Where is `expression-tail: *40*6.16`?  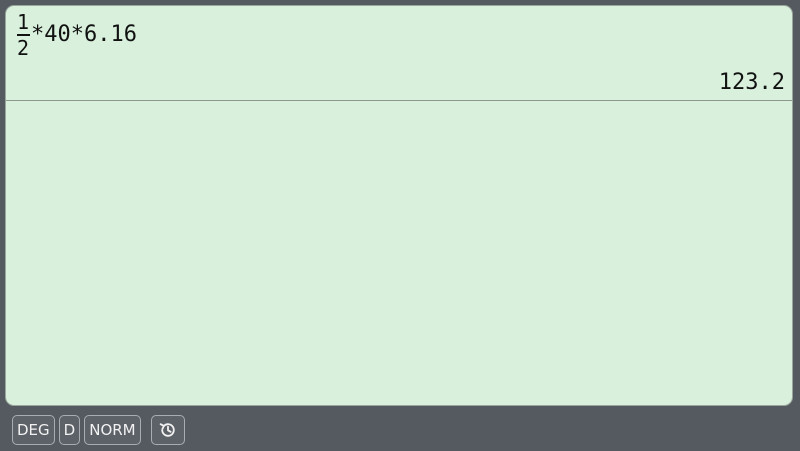
expression-tail: *40*6.16 is located at coordinates (84, 34).